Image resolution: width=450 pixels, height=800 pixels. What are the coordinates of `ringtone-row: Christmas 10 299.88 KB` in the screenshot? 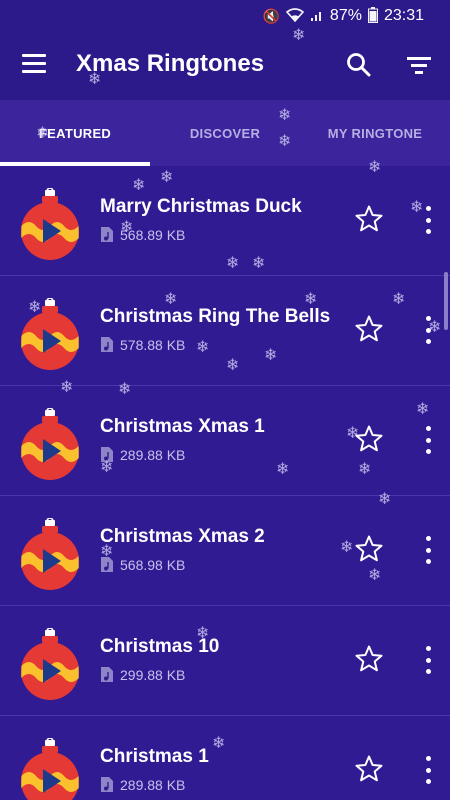 It's located at (225, 661).